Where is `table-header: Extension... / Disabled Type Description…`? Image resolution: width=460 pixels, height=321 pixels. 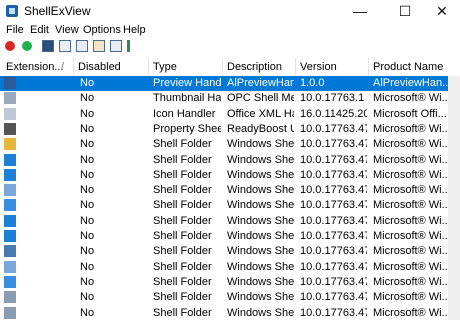 table-header: Extension... / Disabled Type Description… is located at coordinates (230, 67).